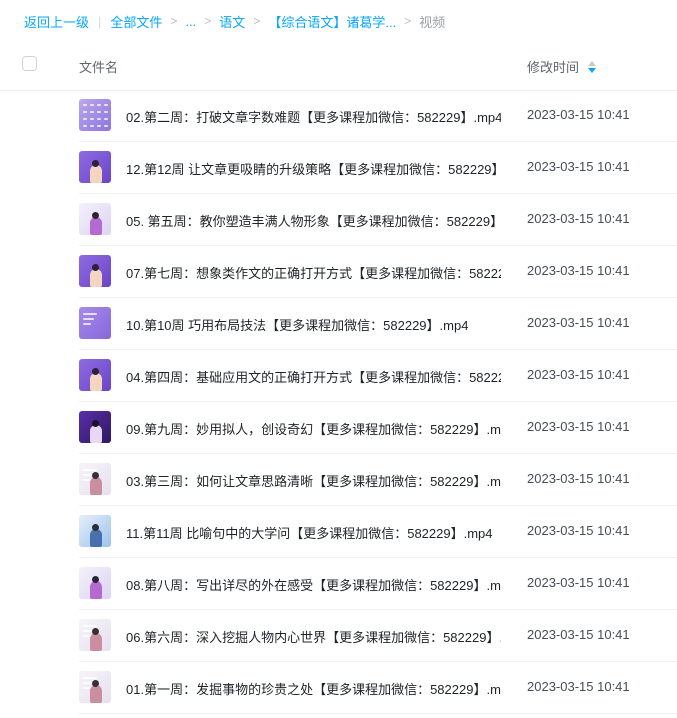 The image size is (677, 718). What do you see at coordinates (338, 65) in the screenshot?
I see `table-header: 文件名 修改时间` at bounding box center [338, 65].